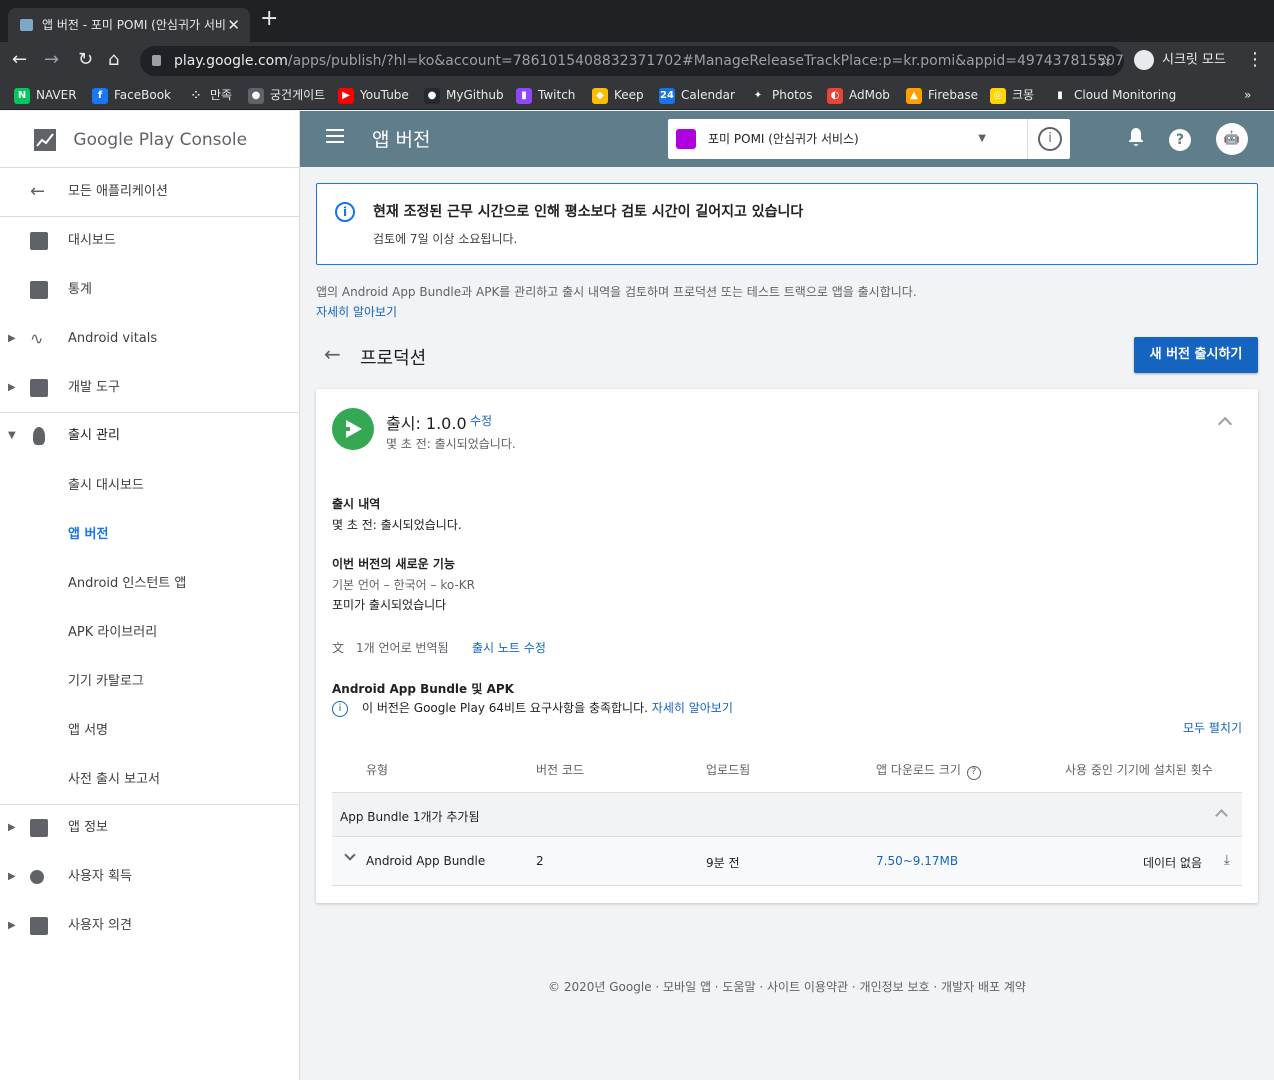 Image resolution: width=1274 pixels, height=1080 pixels. I want to click on info-icon: i, so click(1050, 139).